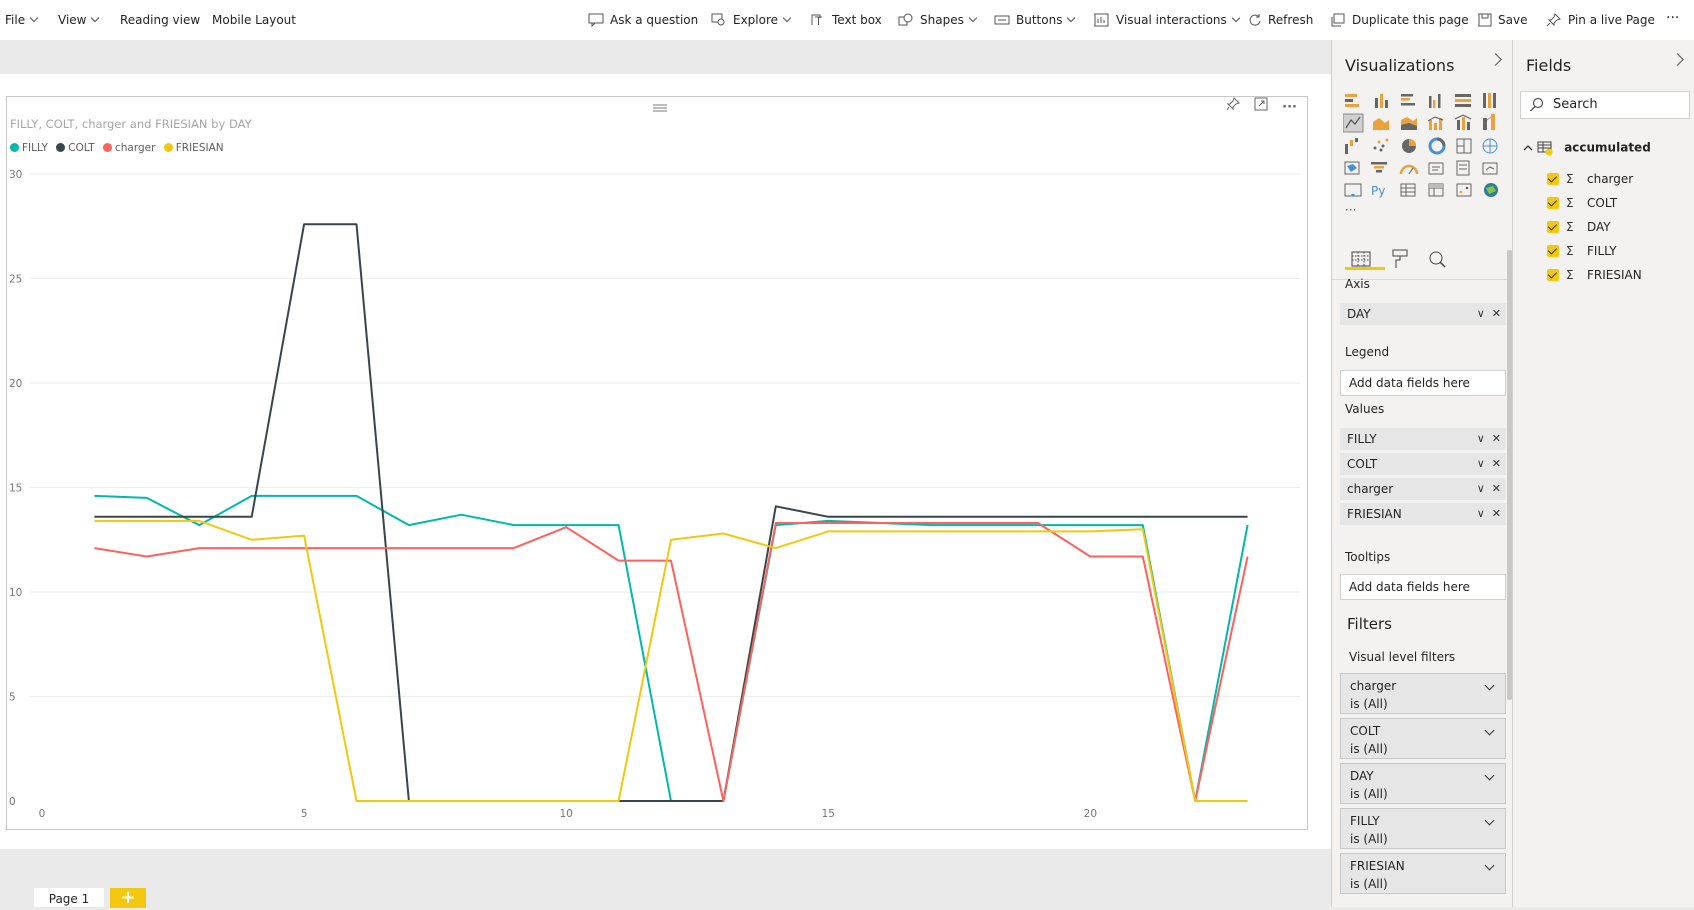 The image size is (1694, 910). I want to click on table-icon, so click(1408, 190).